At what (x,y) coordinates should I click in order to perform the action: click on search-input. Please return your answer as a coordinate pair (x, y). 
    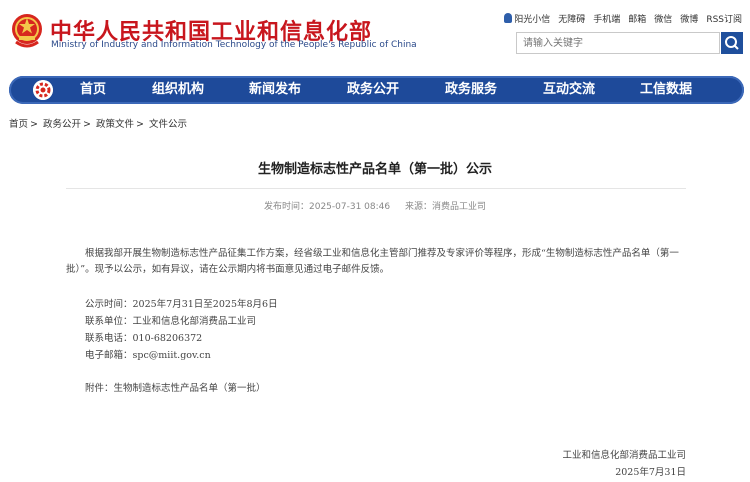
    Looking at the image, I should click on (618, 43).